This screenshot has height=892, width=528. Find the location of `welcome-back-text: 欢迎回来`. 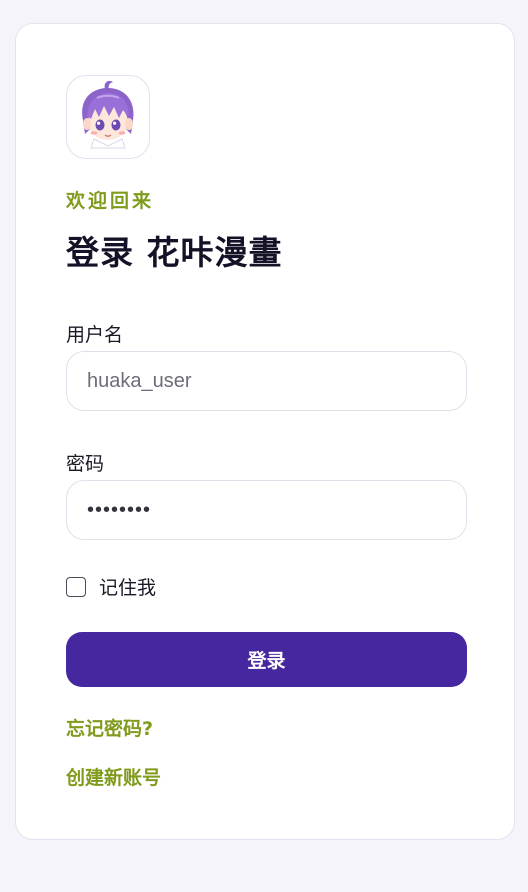

welcome-back-text: 欢迎回来 is located at coordinates (110, 201).